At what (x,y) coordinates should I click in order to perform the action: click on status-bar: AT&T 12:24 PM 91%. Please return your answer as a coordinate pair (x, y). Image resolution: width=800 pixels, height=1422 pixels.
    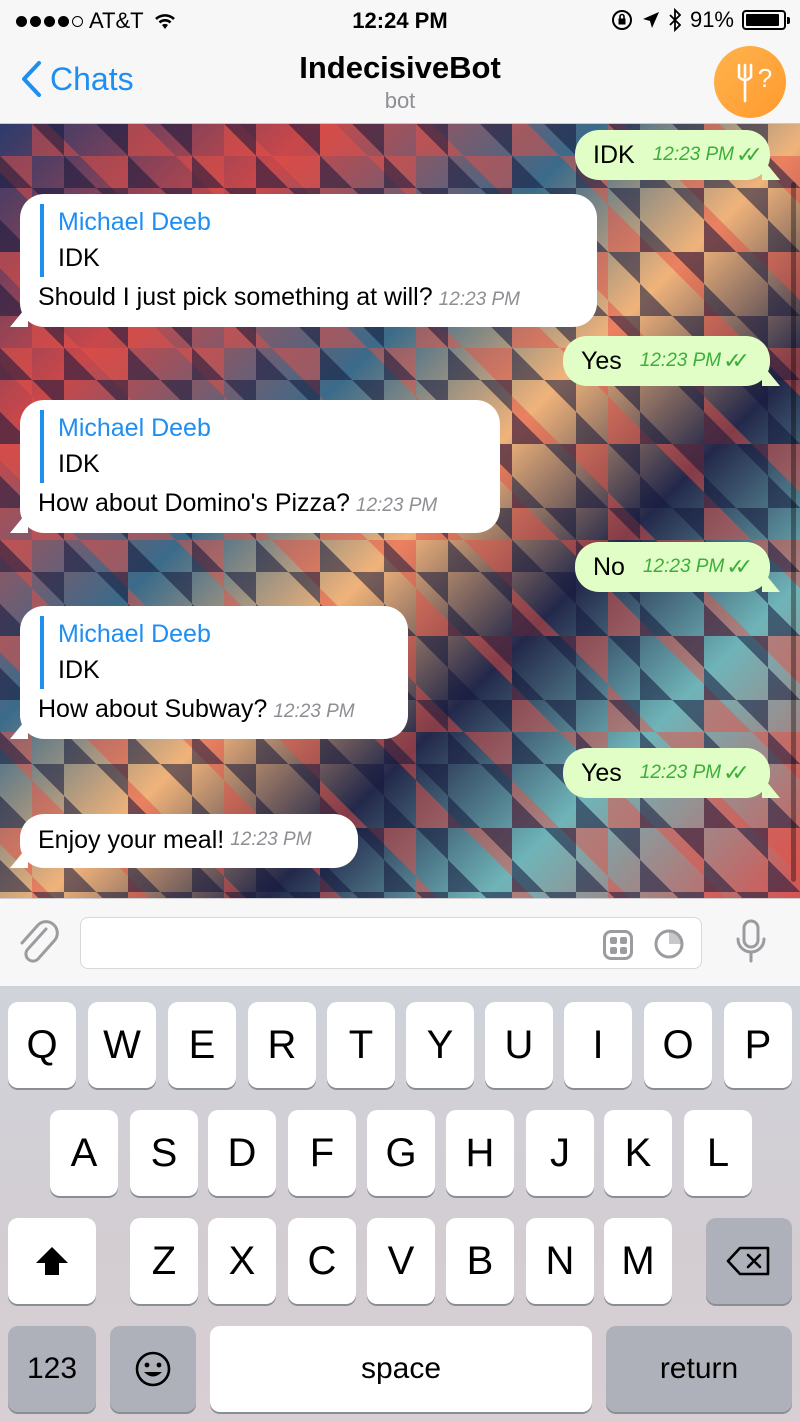
    Looking at the image, I should click on (400, 20).